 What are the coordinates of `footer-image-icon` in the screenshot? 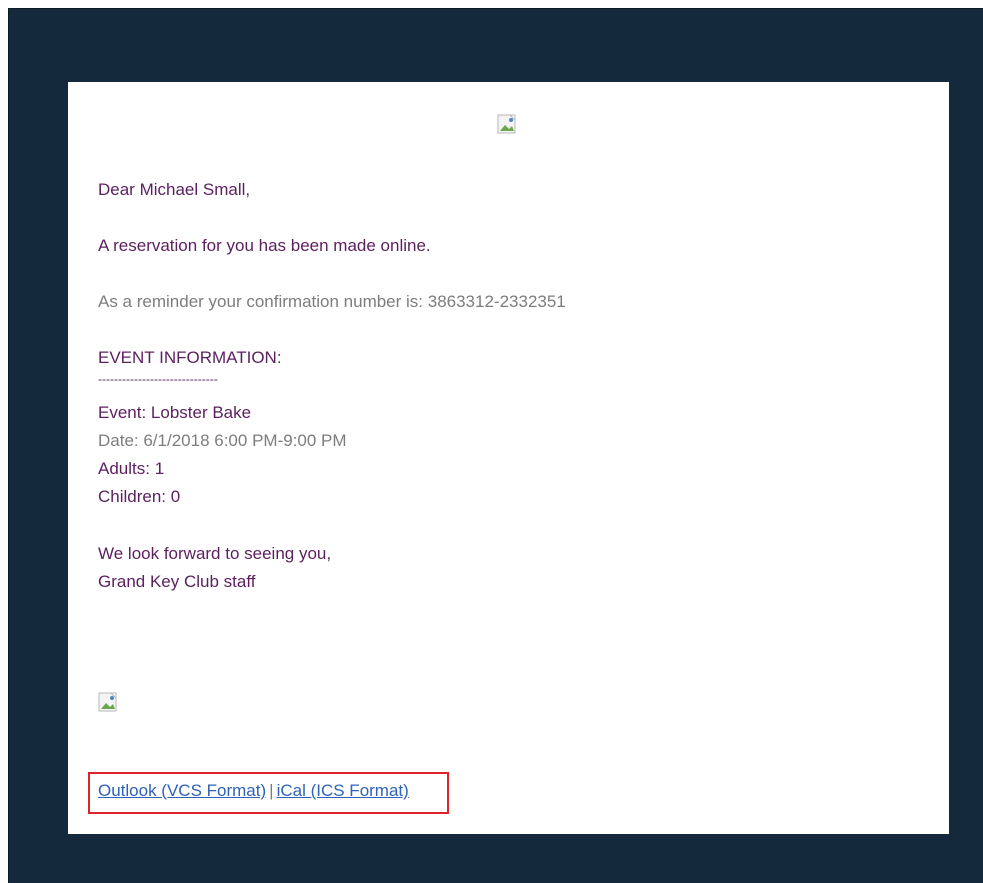 It's located at (109, 703).